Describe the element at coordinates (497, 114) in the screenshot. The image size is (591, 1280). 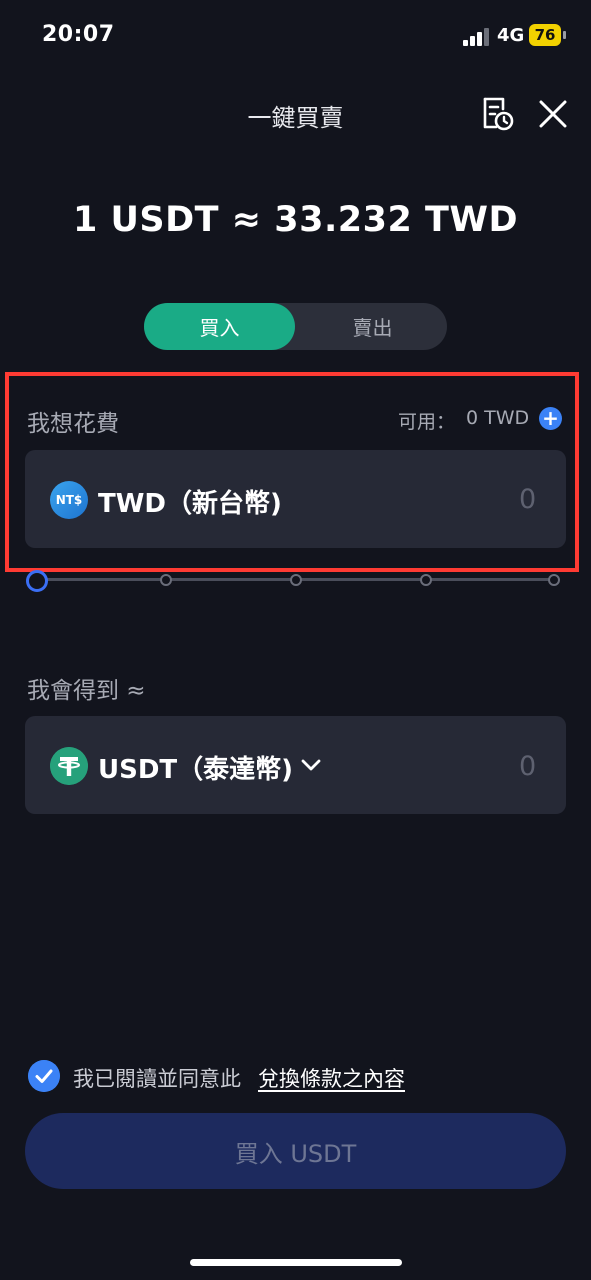
I see `order-history-icon` at that location.